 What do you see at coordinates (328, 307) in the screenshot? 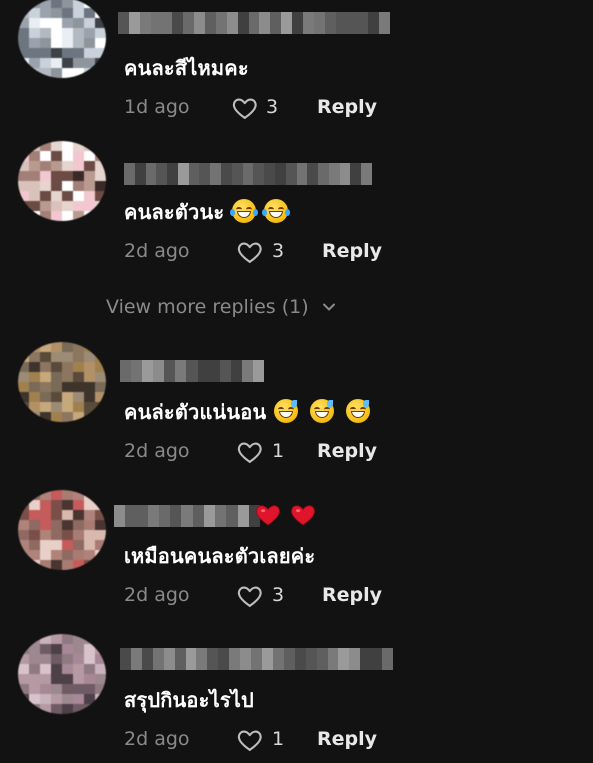
I see `chevron-down-icon` at bounding box center [328, 307].